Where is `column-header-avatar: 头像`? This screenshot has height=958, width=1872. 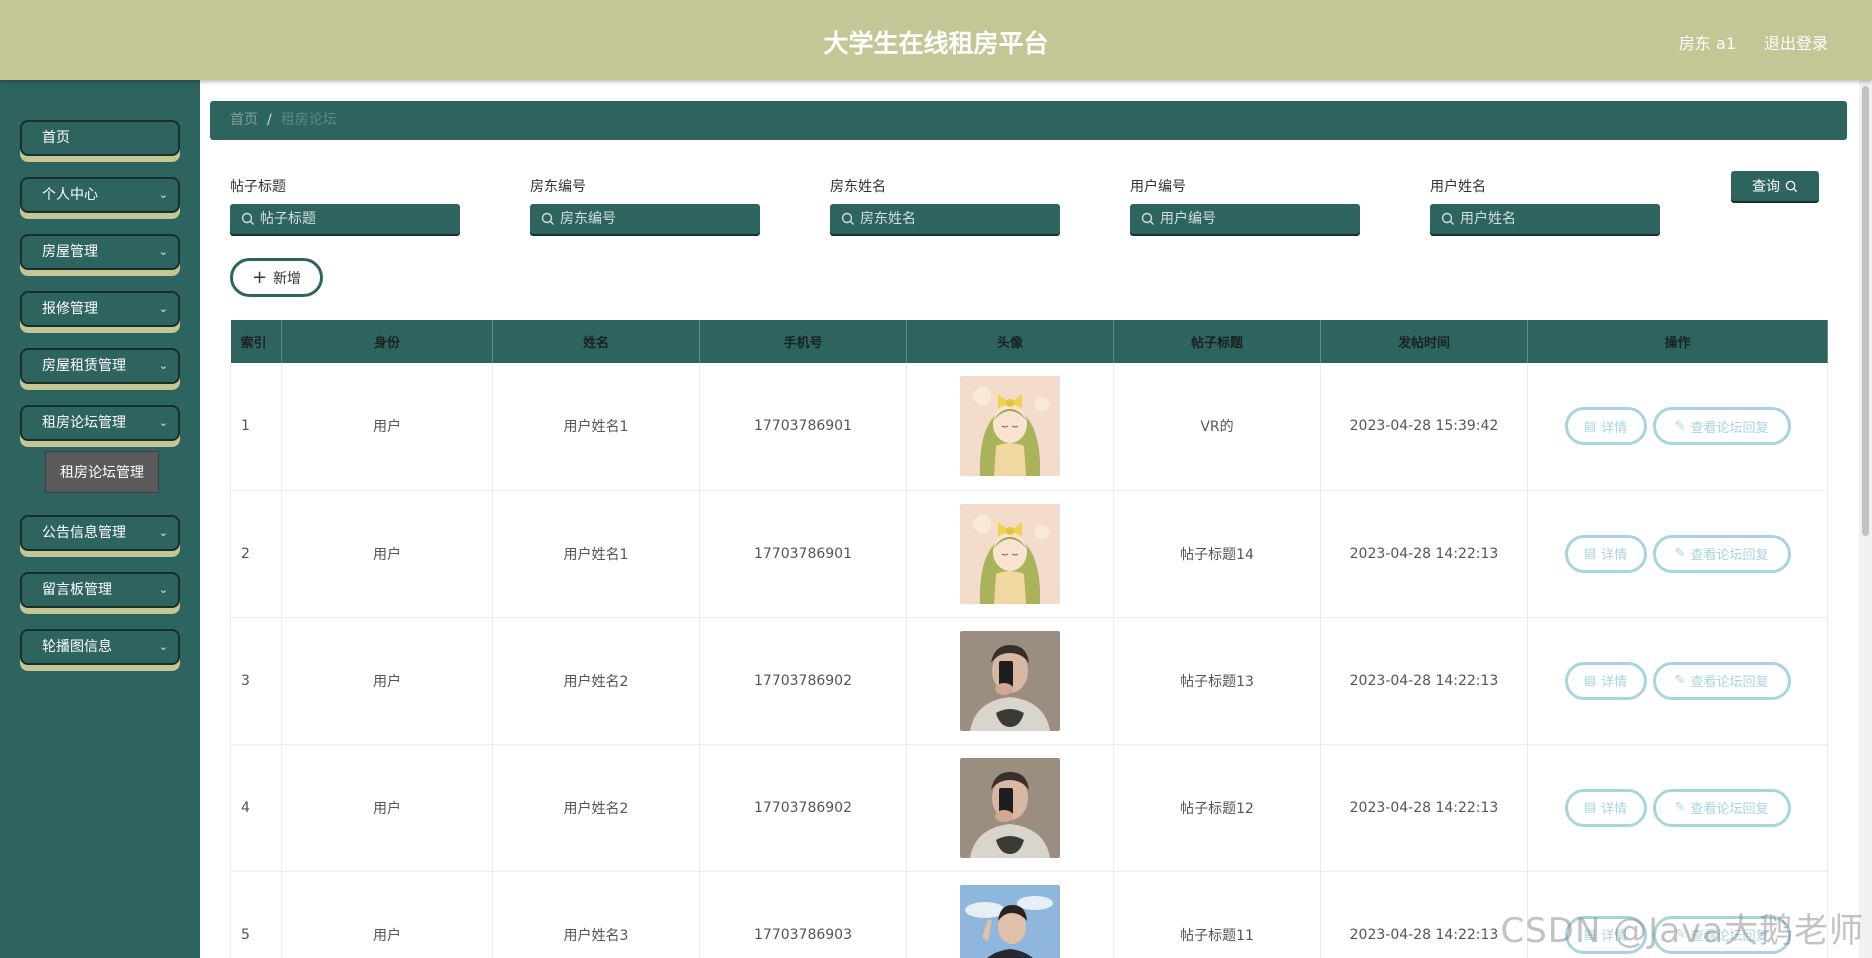
column-header-avatar: 头像 is located at coordinates (1010, 341).